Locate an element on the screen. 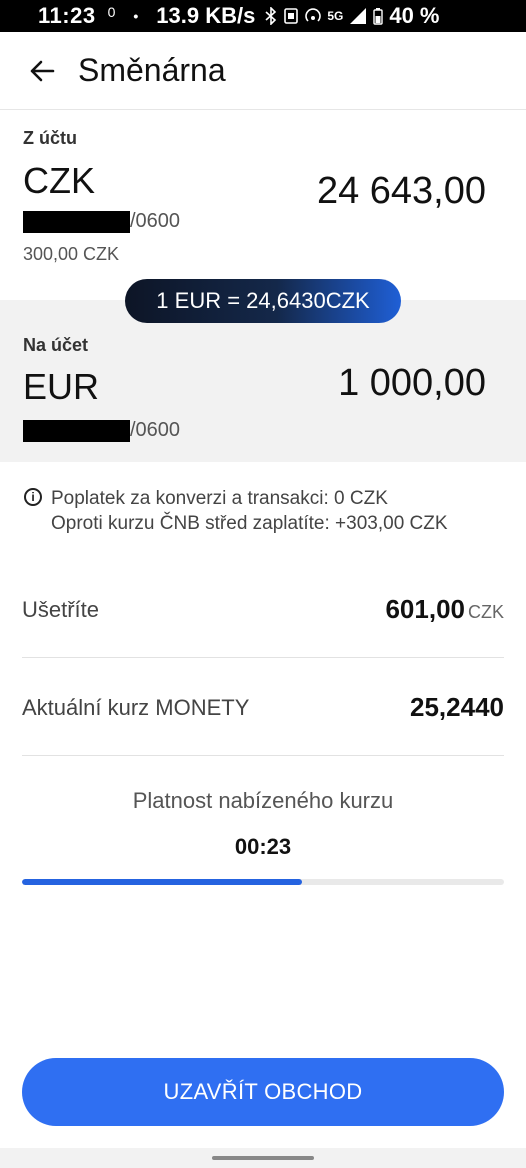 The height and width of the screenshot is (1168, 526). to-account-number: /0600 is located at coordinates (101, 430).